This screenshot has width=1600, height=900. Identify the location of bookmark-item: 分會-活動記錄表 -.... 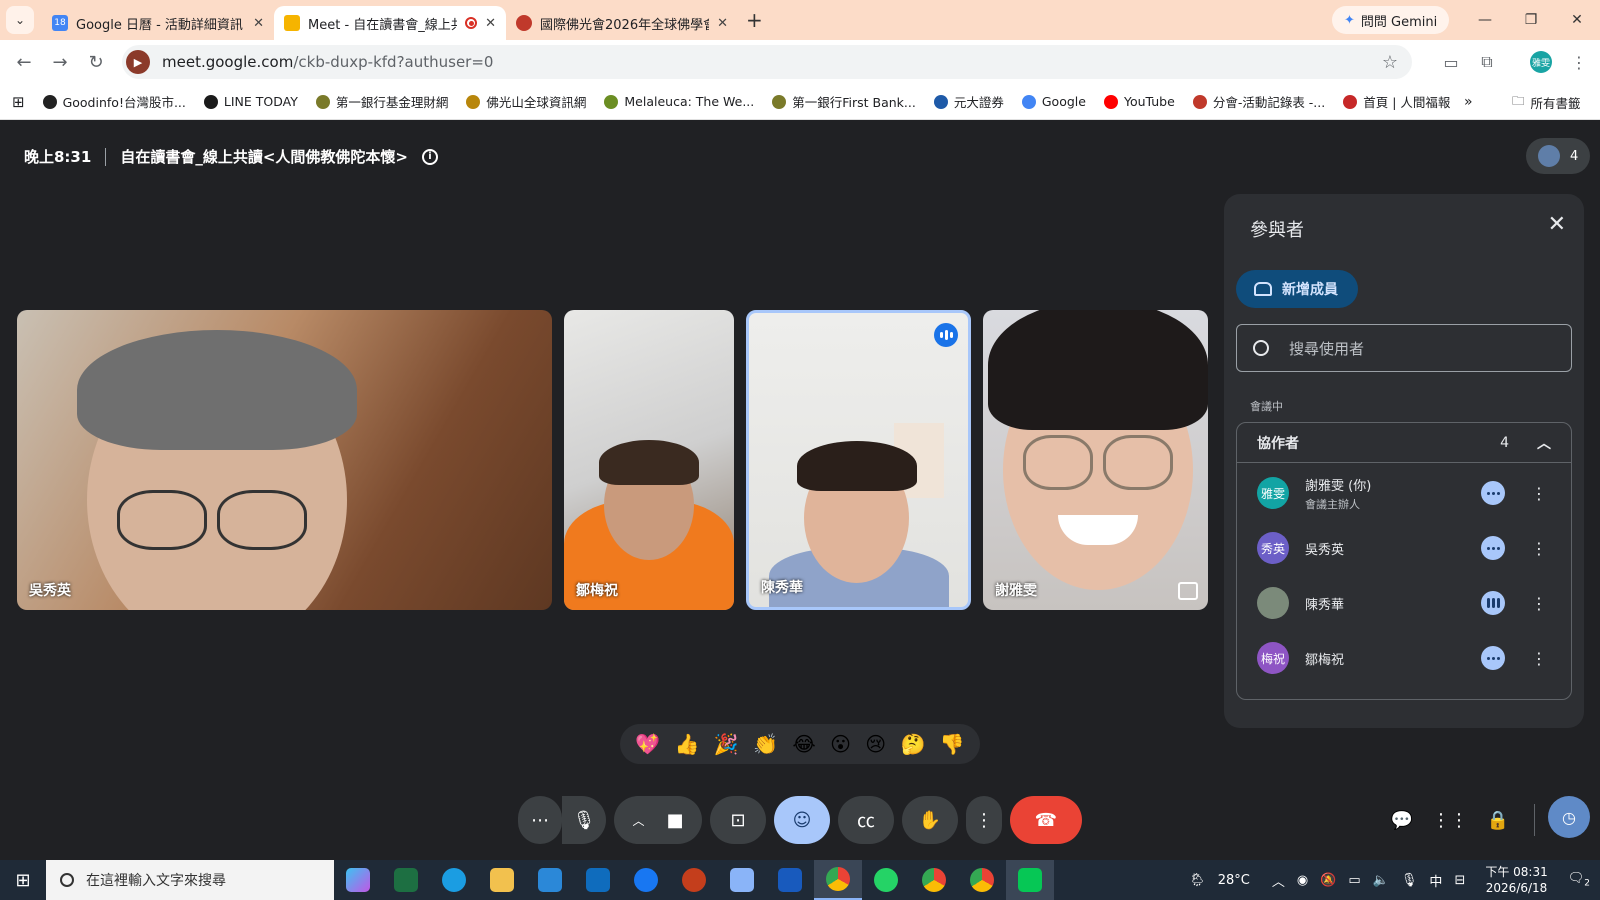
(1258, 101).